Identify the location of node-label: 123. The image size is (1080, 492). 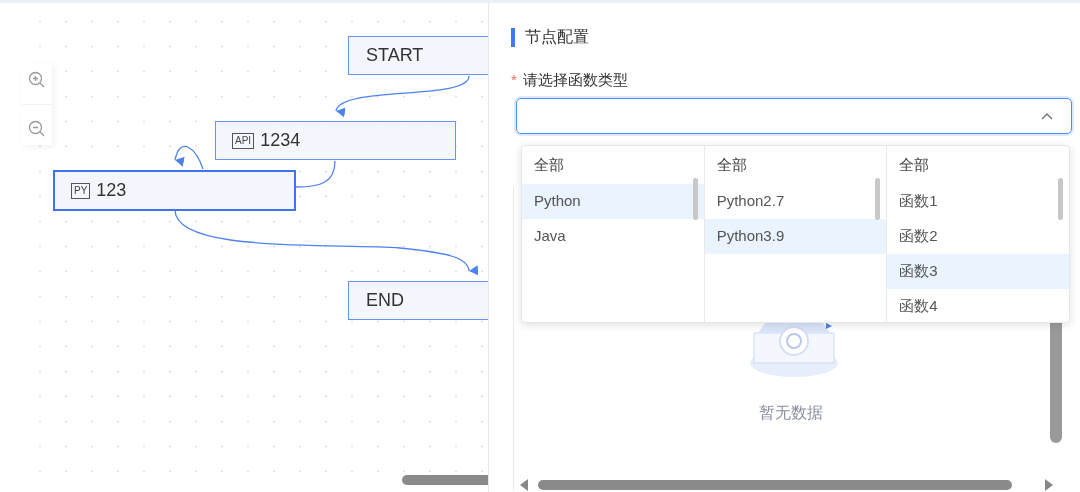
(111, 190).